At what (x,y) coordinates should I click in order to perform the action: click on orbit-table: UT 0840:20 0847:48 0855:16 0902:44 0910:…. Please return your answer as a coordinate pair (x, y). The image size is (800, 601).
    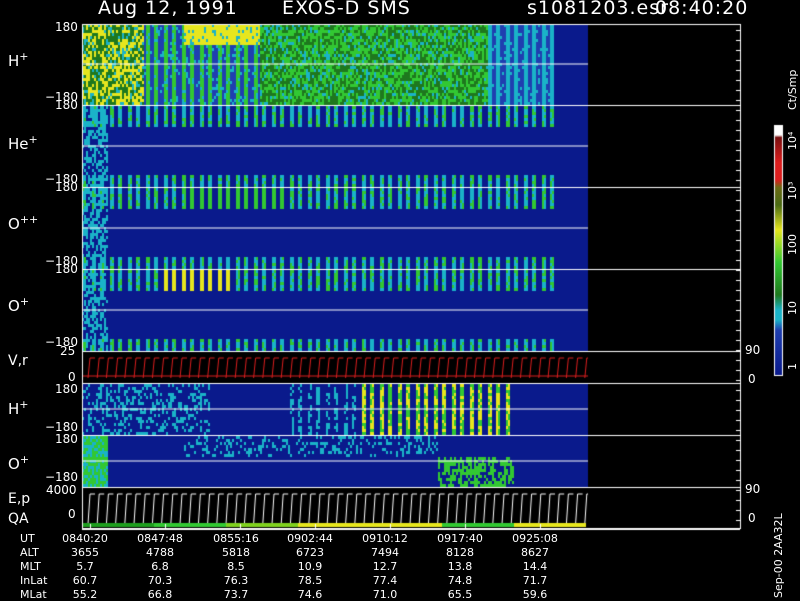
    Looking at the image, I should click on (400, 565).